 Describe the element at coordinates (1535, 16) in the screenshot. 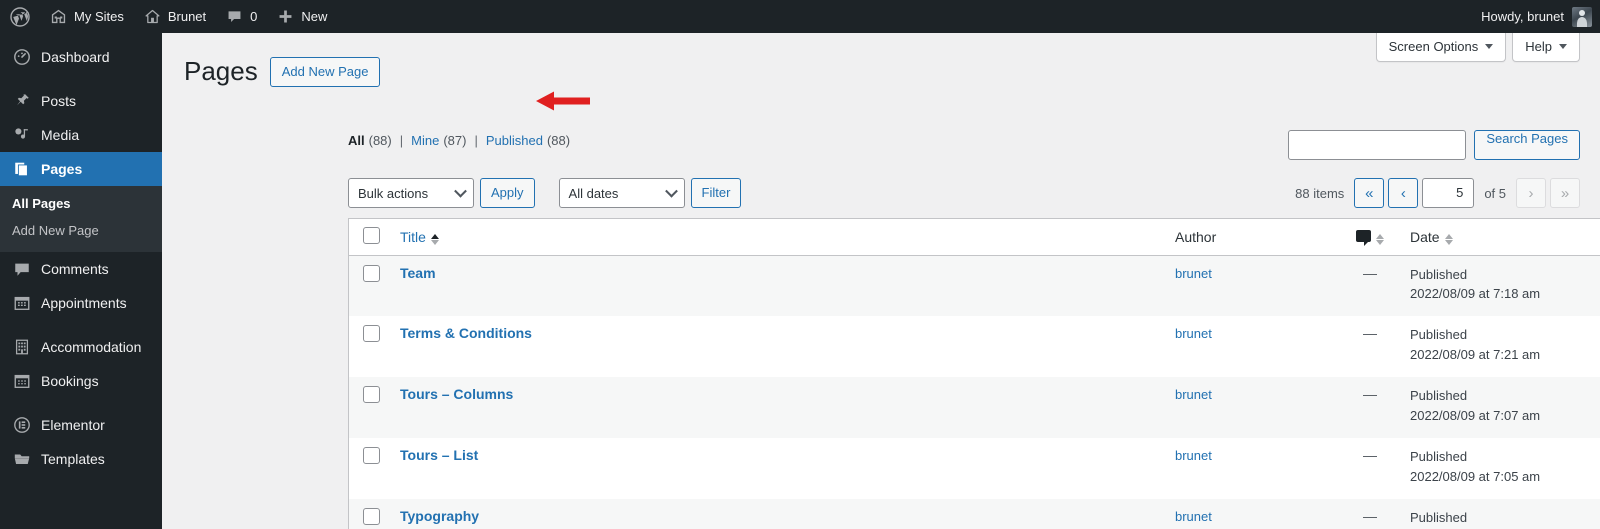

I see `account-menu: Howdy, brunet` at that location.